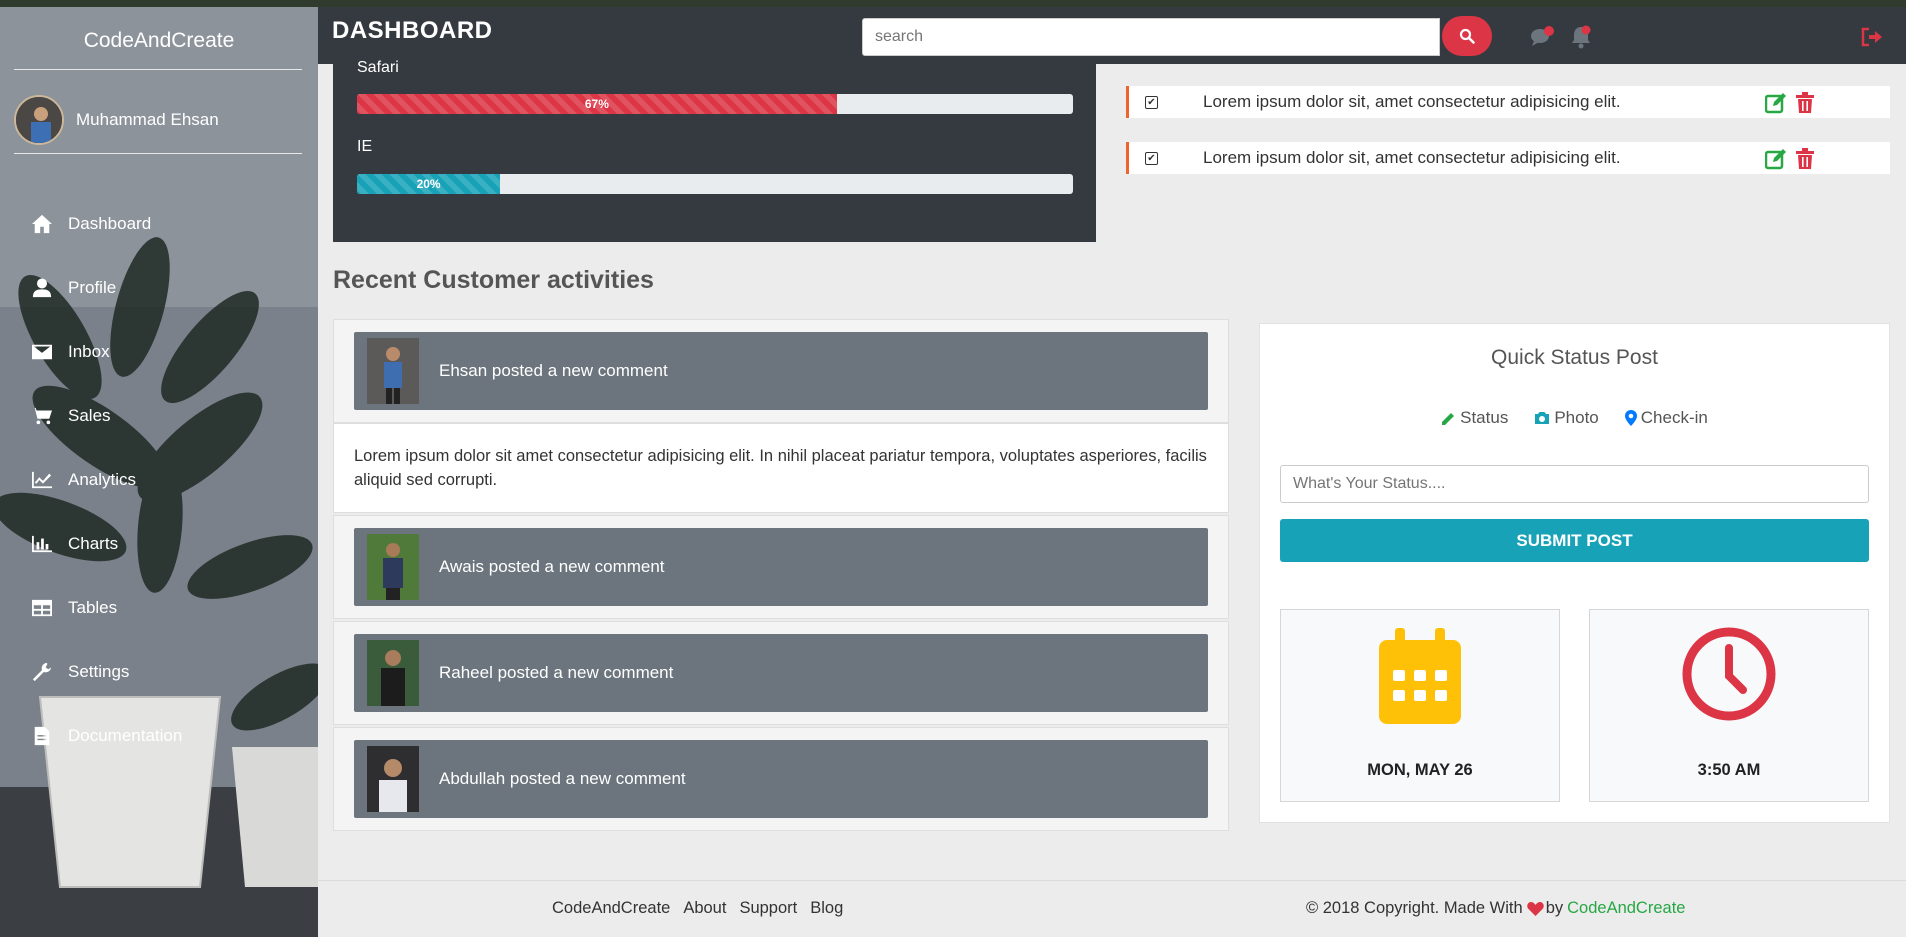 The width and height of the screenshot is (1906, 937). What do you see at coordinates (1535, 909) in the screenshot?
I see `heart-icon` at bounding box center [1535, 909].